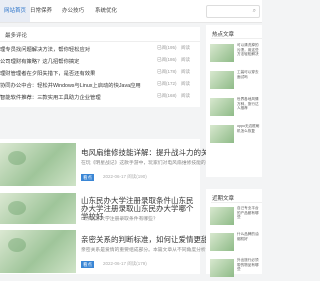  What do you see at coordinates (249, 128) in the screenshot?
I see `hot-article-title: oppo无边框刷机怎么恢复` at bounding box center [249, 128].